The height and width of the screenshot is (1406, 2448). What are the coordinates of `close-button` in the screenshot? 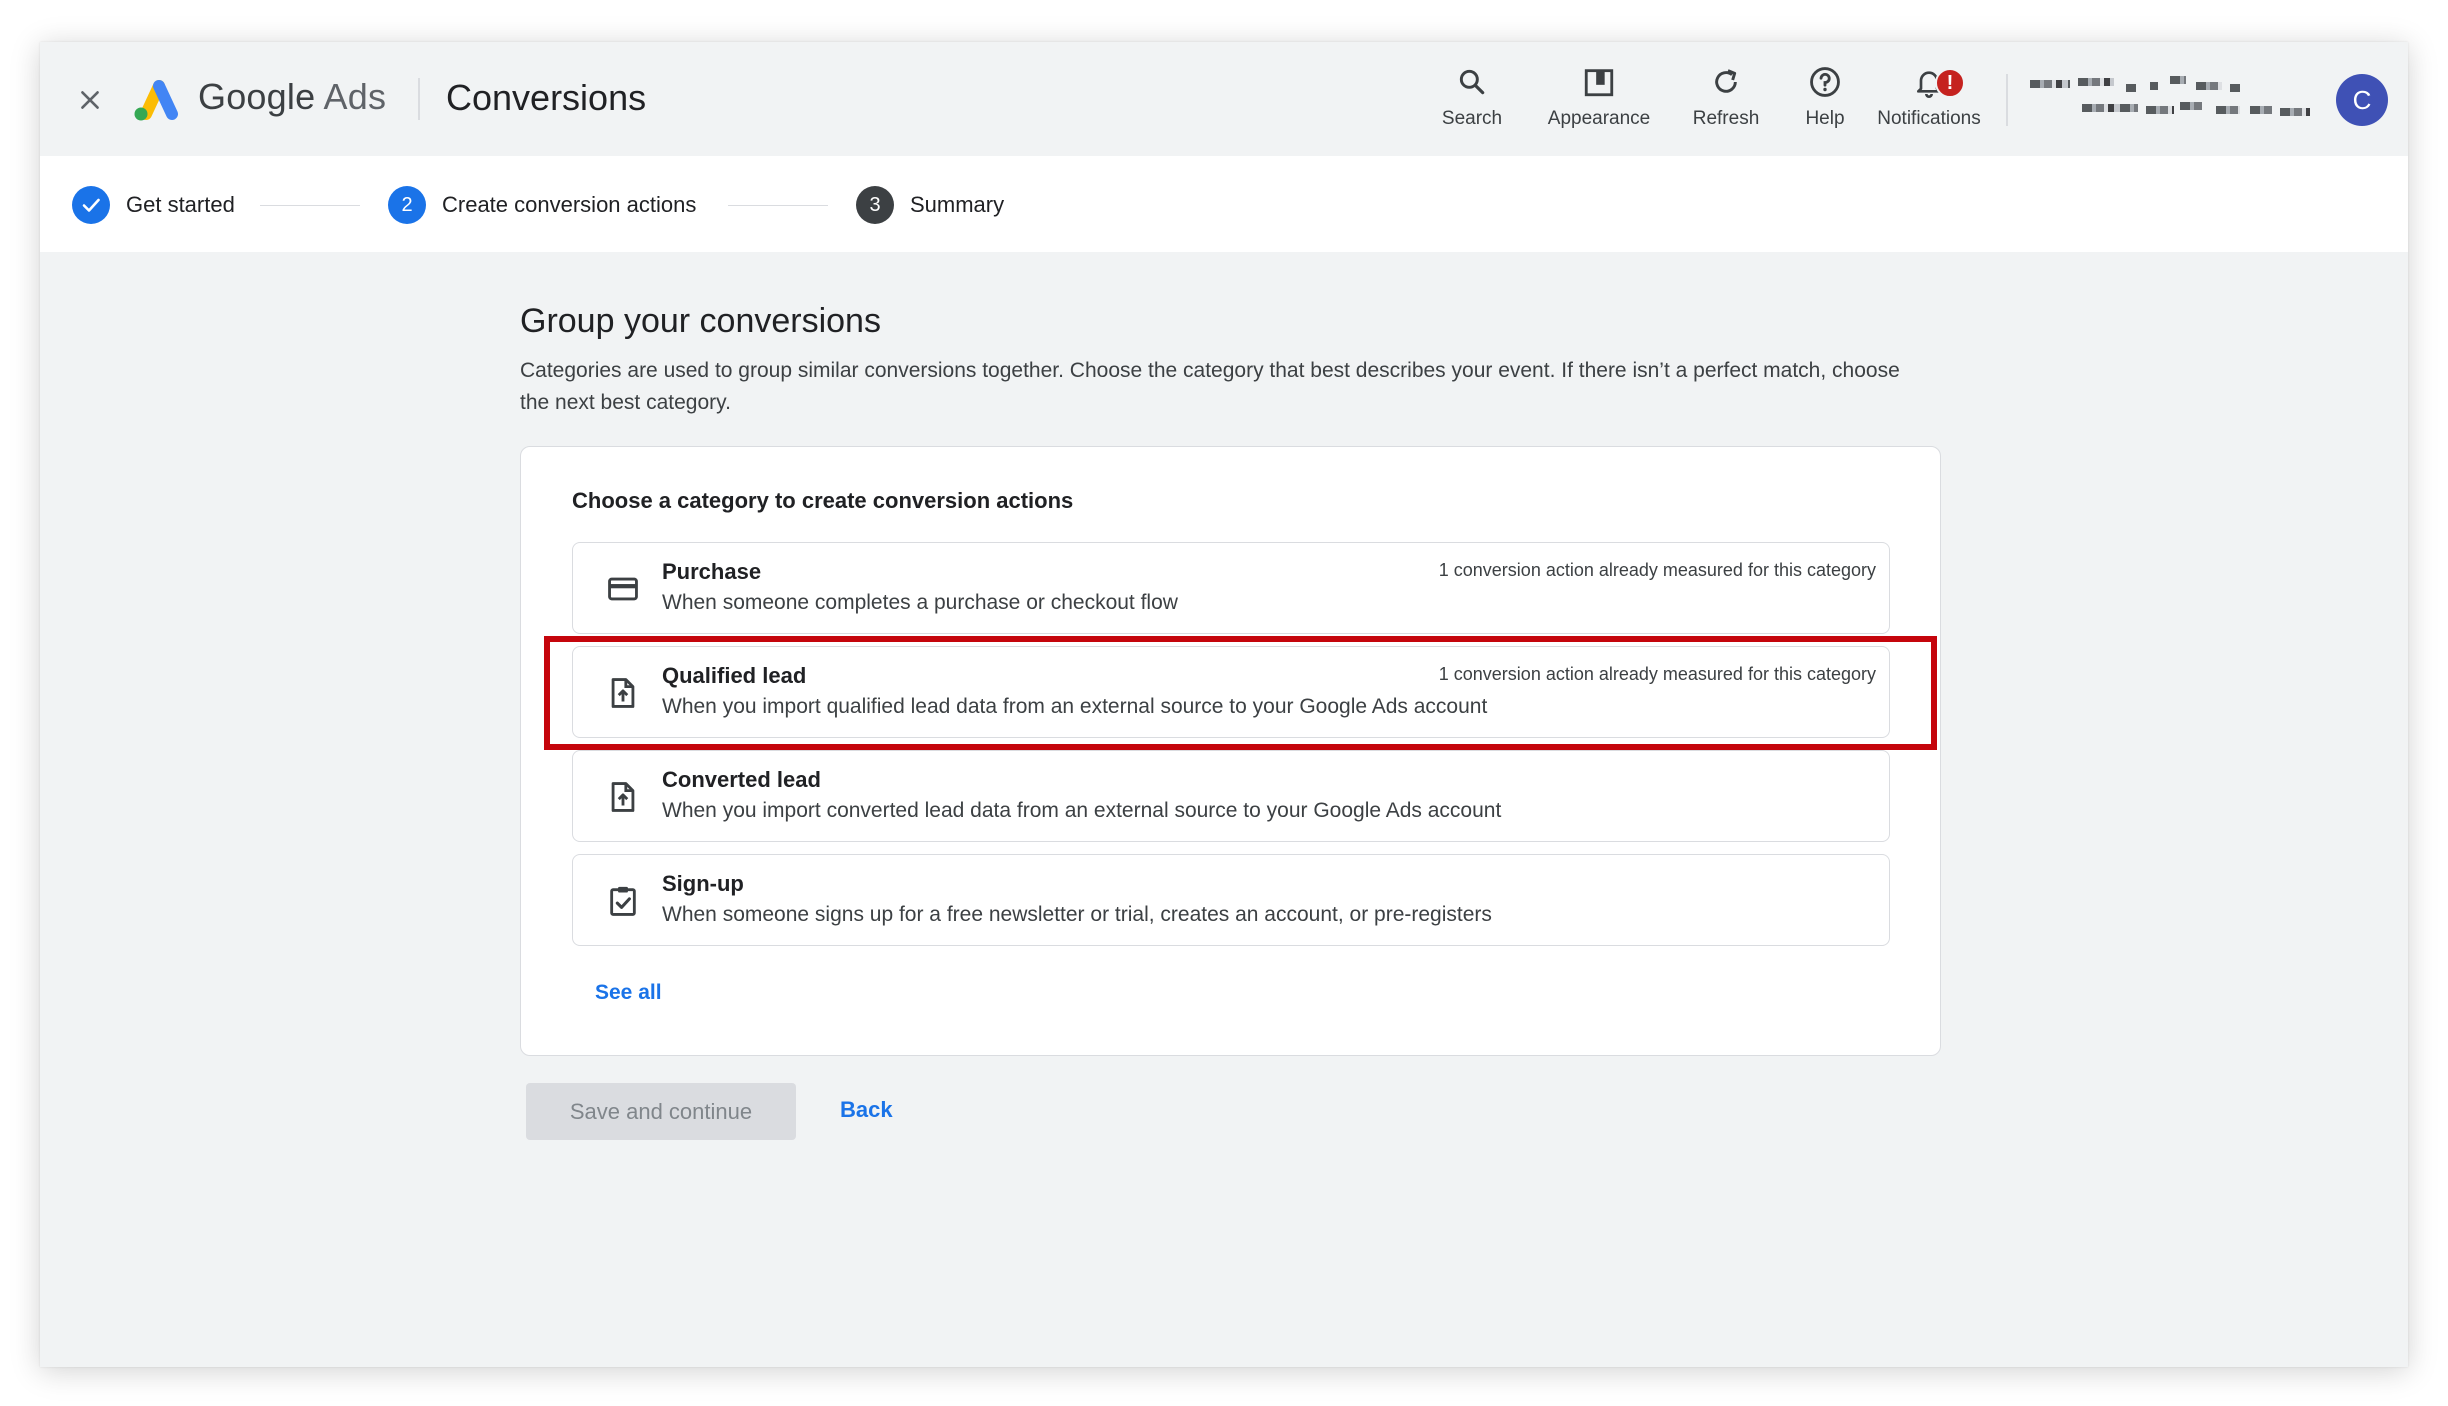 It's located at (90, 100).